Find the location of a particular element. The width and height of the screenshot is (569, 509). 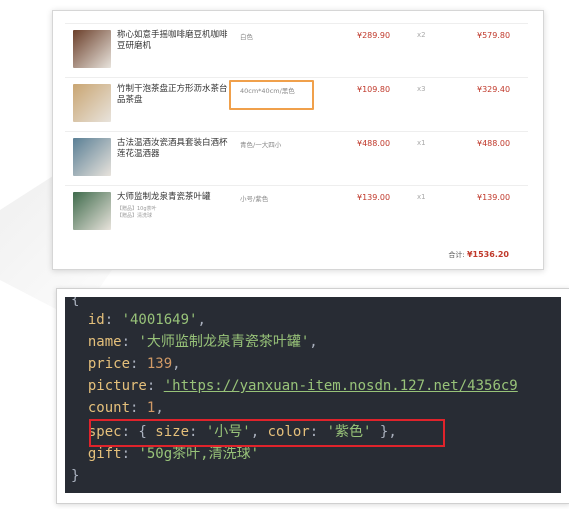

line-subtotal: ¥579.80 is located at coordinates (494, 35).